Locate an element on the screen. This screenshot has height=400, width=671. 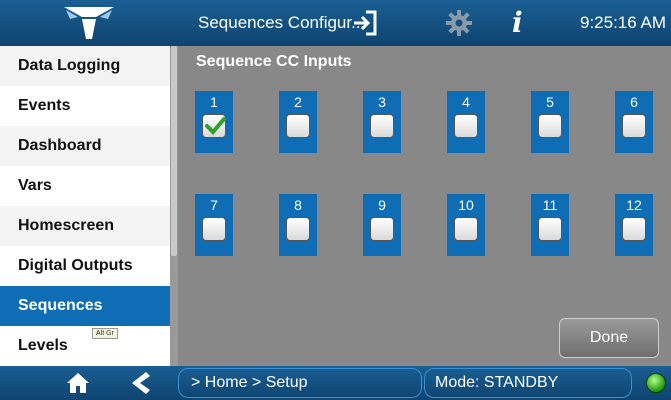
gear-icon is located at coordinates (459, 25).